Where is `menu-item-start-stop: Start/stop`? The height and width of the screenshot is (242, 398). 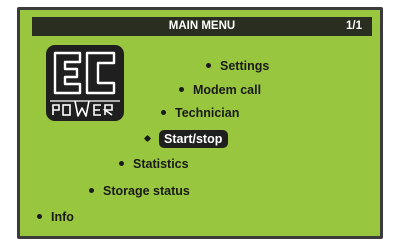 menu-item-start-stop: Start/stop is located at coordinates (186, 139).